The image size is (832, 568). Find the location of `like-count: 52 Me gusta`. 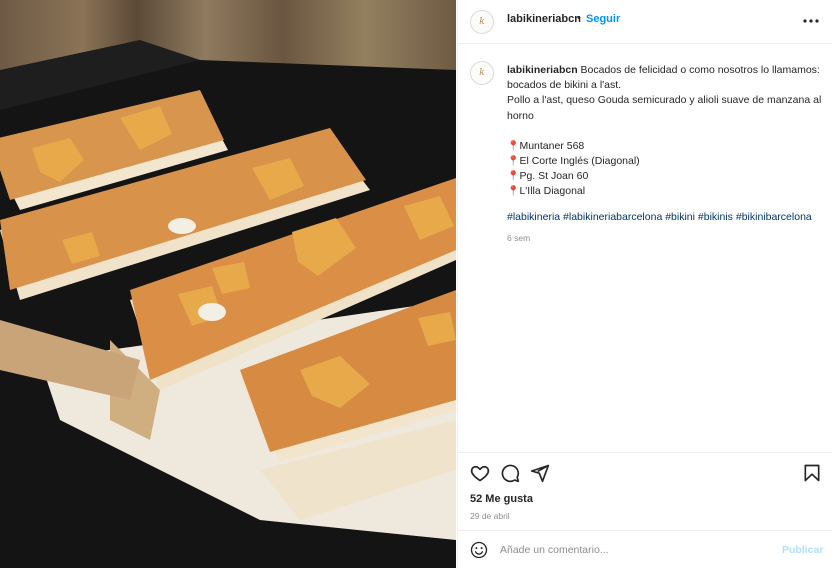

like-count: 52 Me gusta is located at coordinates (501, 499).